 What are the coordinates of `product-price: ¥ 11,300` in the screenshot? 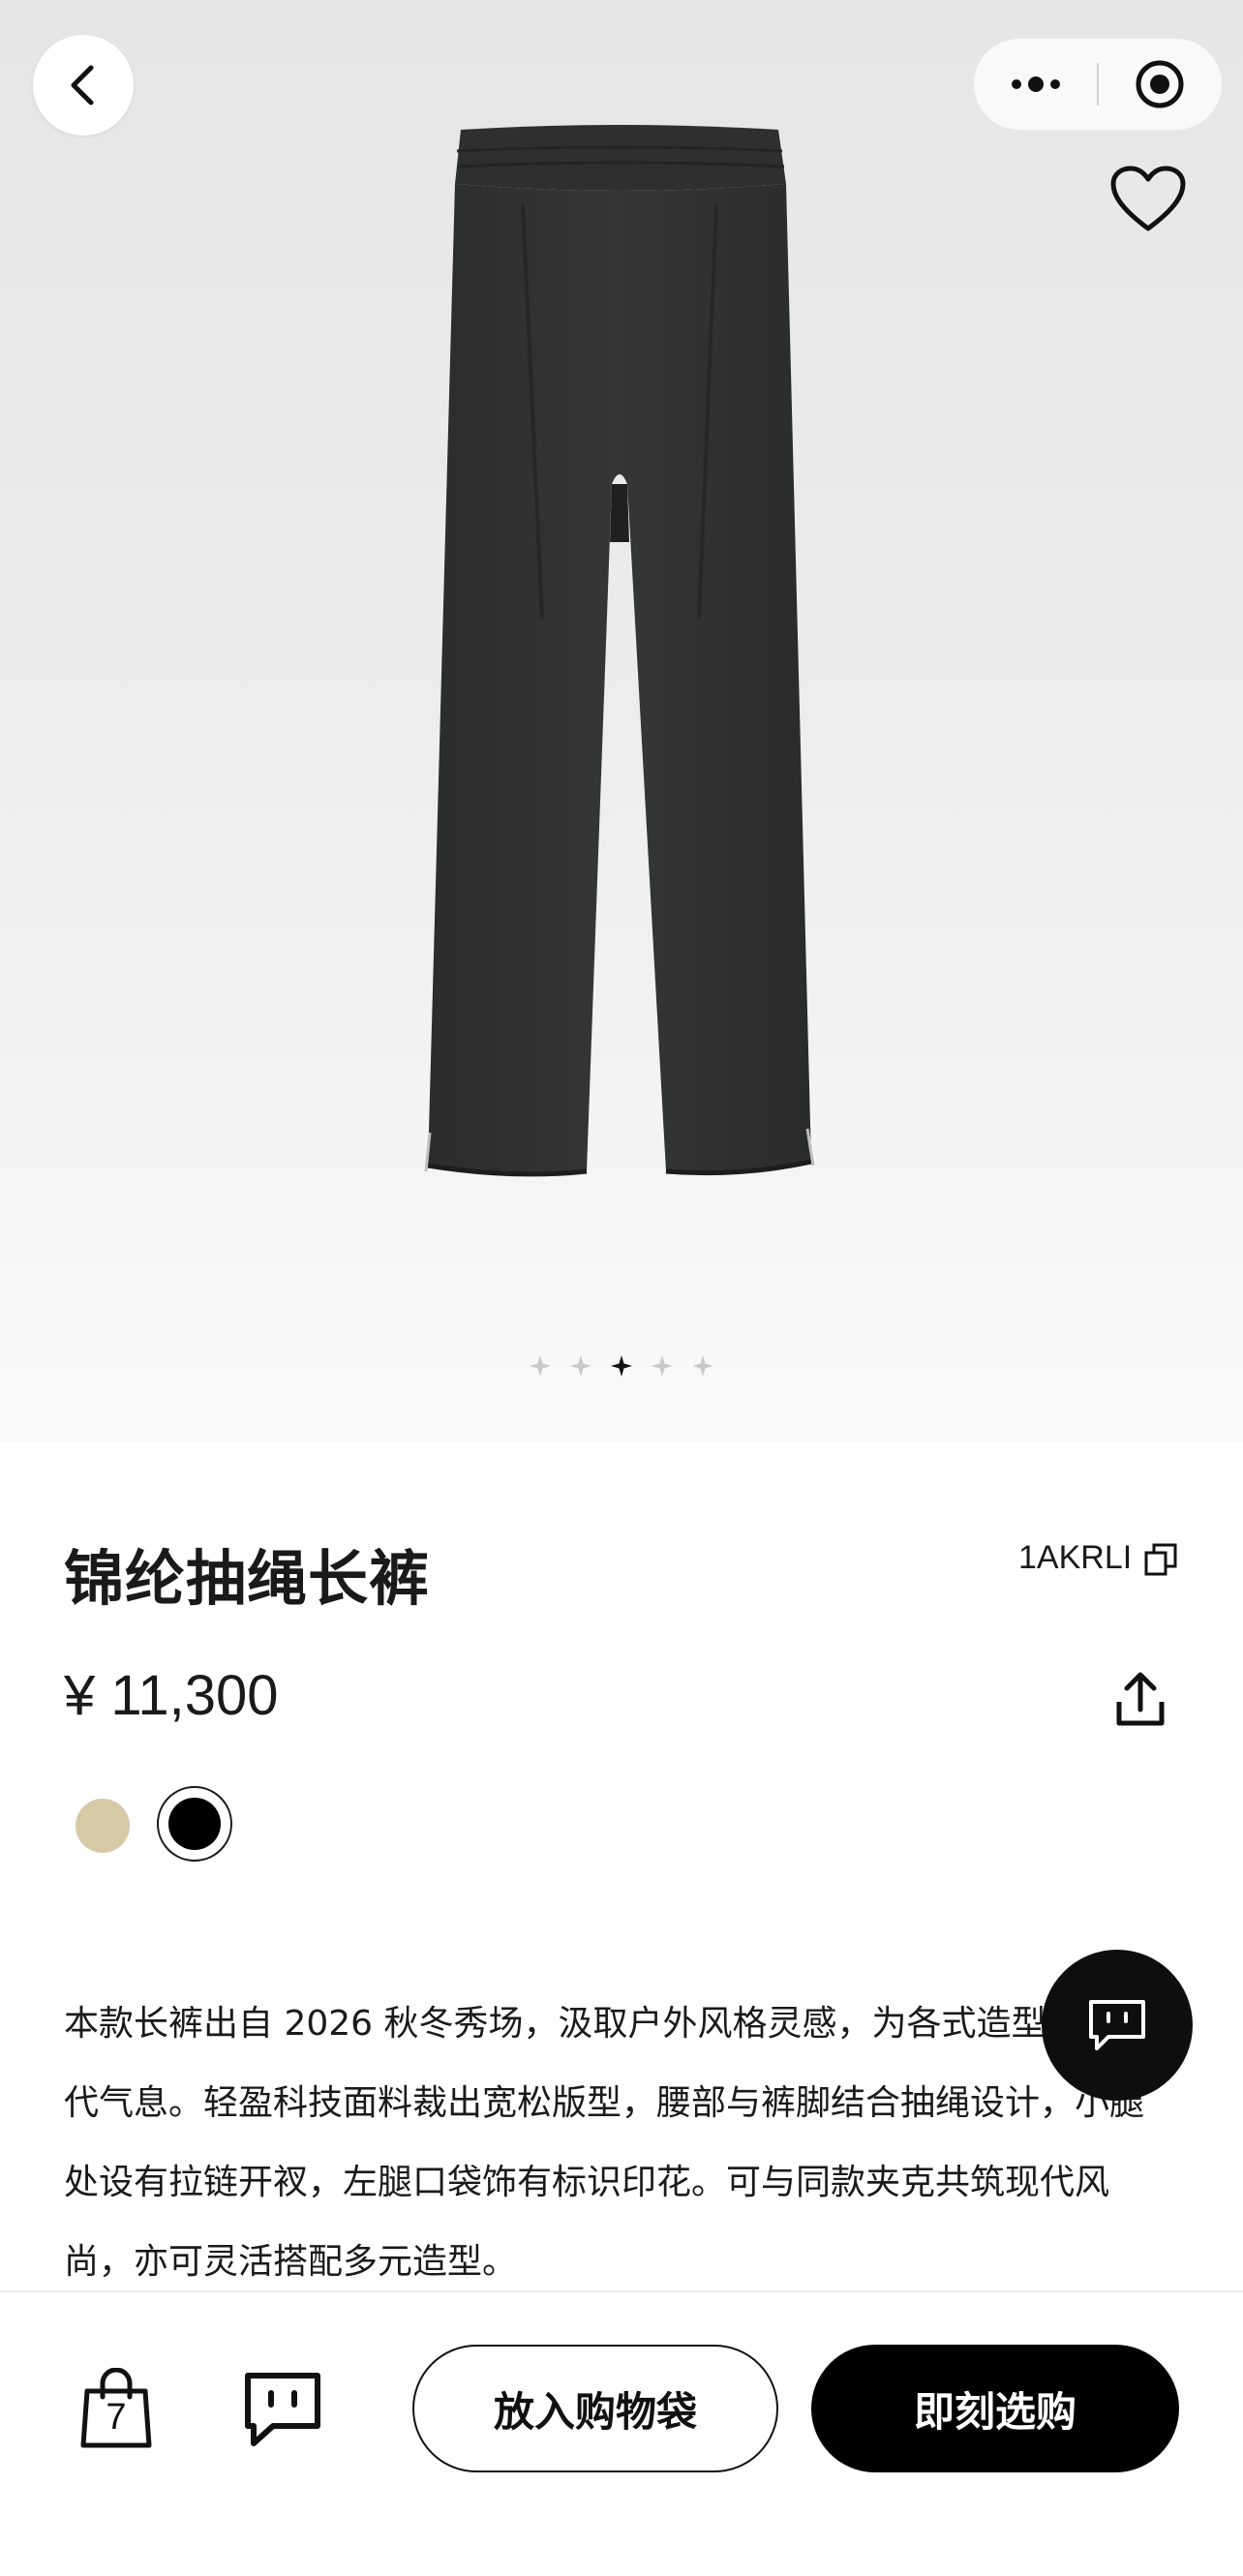 It's located at (171, 1696).